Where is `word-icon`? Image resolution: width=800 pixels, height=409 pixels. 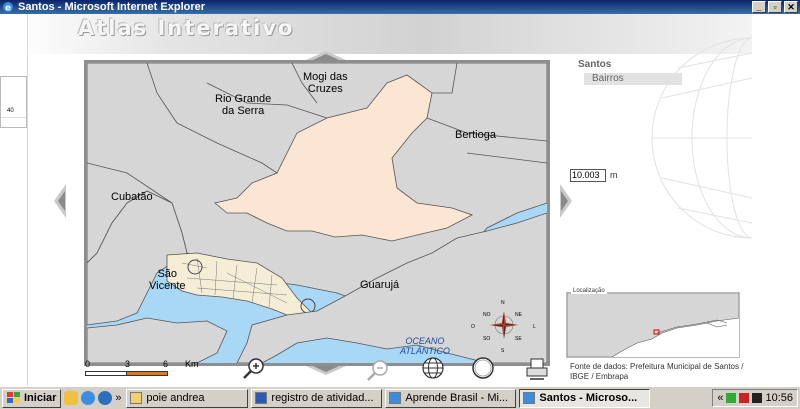 word-icon is located at coordinates (261, 398).